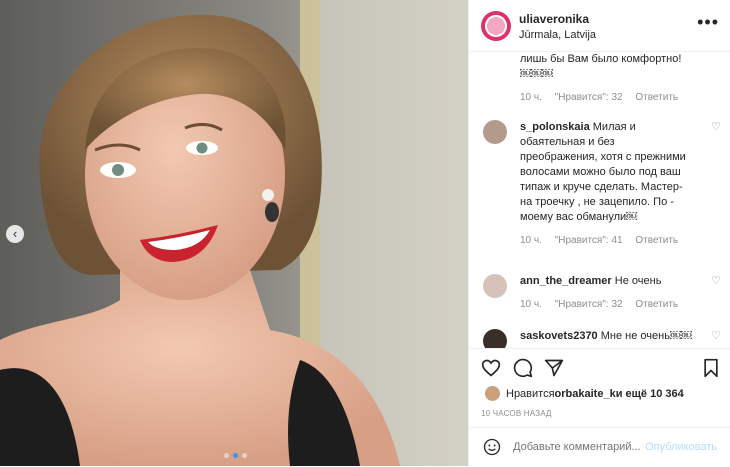 Image resolution: width=730 pixels, height=467 pixels. Describe the element at coordinates (530, 393) in the screenshot. I see `likes-prefix: Нравится` at that location.